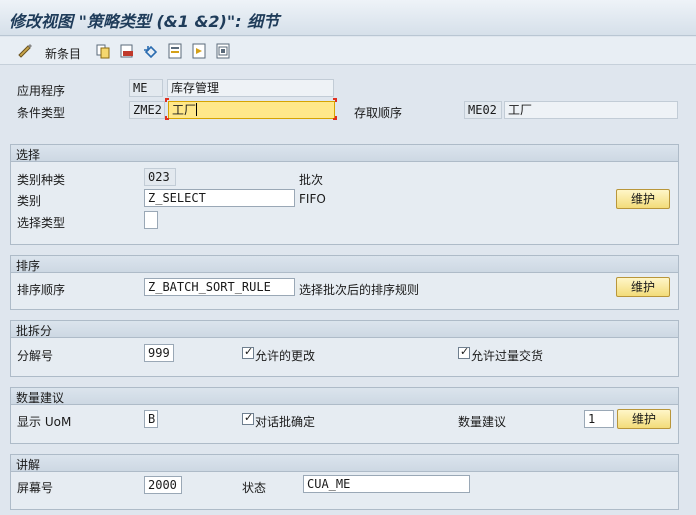 The image size is (696, 515). I want to click on selection-type-label: 选择类型, so click(41, 223).